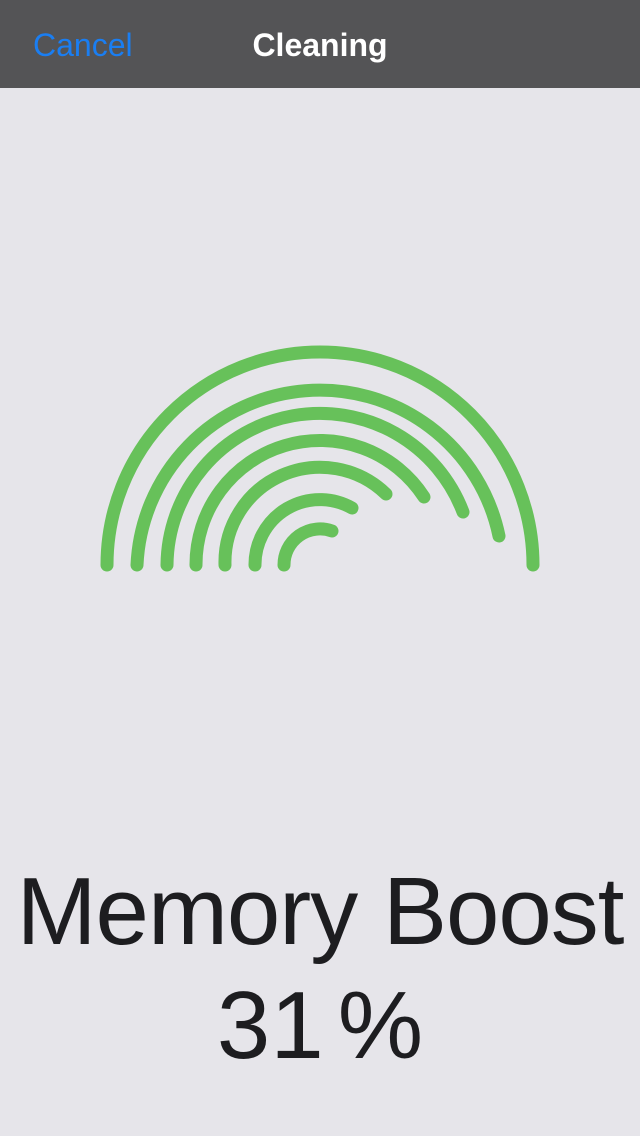 The height and width of the screenshot is (1136, 640). I want to click on arc-group, so click(320, 458).